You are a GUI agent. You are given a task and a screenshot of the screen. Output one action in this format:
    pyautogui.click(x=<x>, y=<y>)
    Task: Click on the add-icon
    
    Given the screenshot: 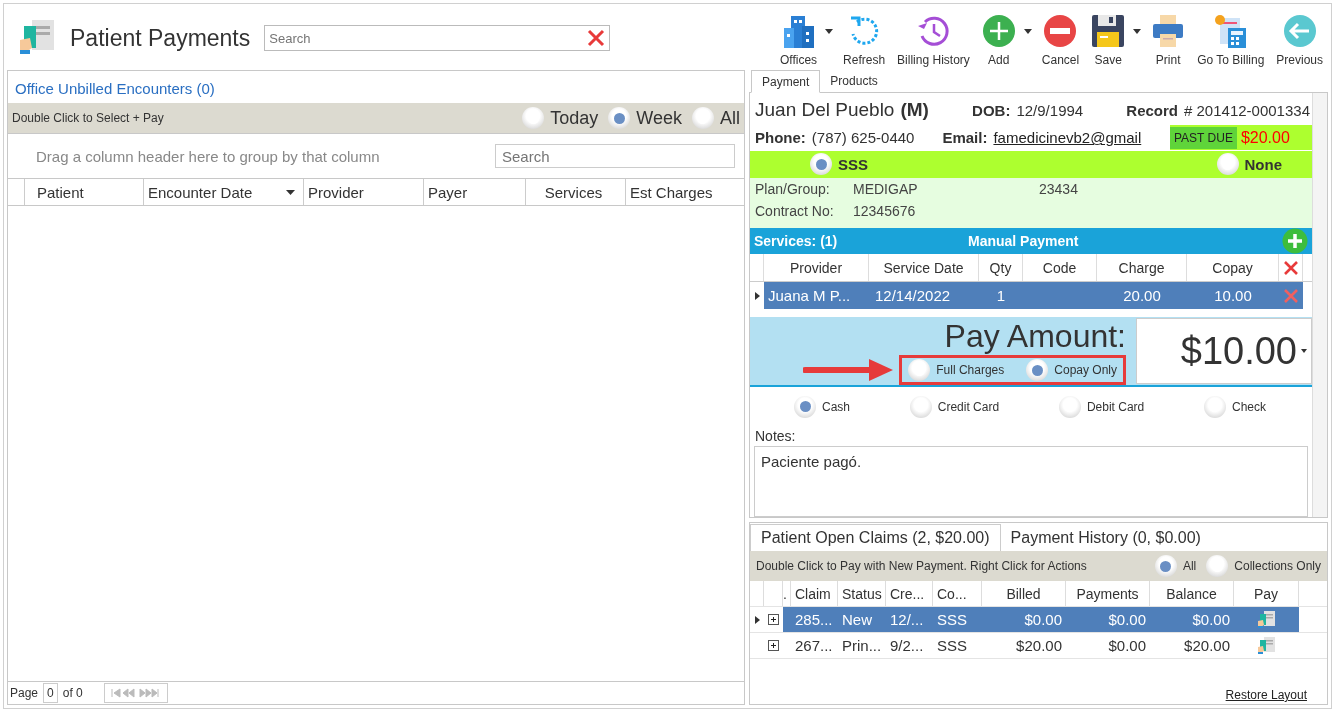 What is the action you would take?
    pyautogui.click(x=1295, y=241)
    